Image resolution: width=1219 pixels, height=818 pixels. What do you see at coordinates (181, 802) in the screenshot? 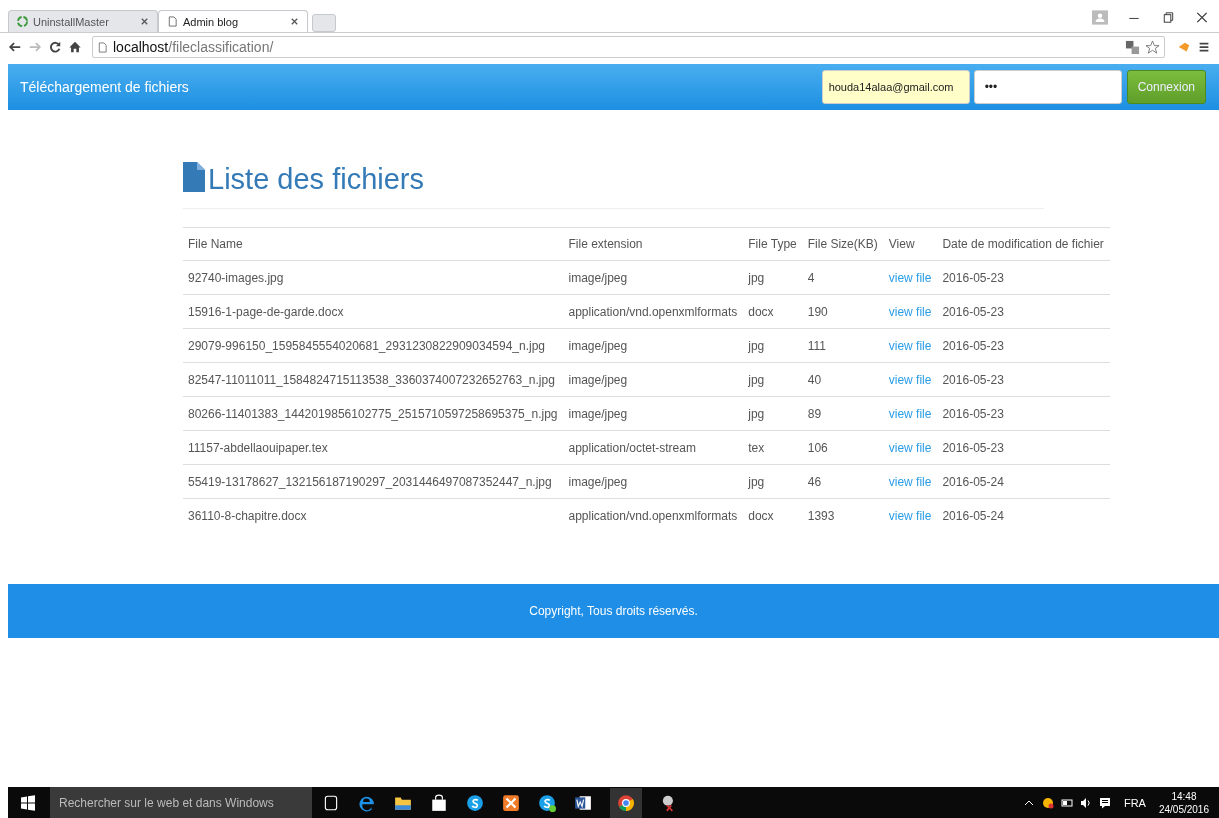
I see `search-field: Rechercher sur le web et dans Windows` at bounding box center [181, 802].